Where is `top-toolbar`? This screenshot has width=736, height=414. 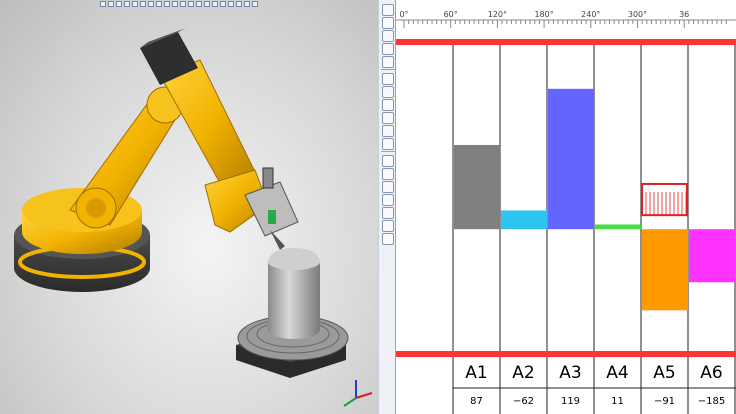
top-toolbar is located at coordinates (188, 4).